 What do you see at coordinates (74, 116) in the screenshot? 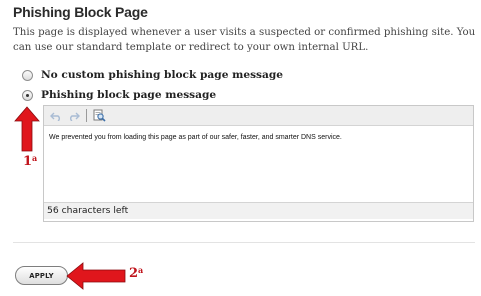
I see `redo-icon` at bounding box center [74, 116].